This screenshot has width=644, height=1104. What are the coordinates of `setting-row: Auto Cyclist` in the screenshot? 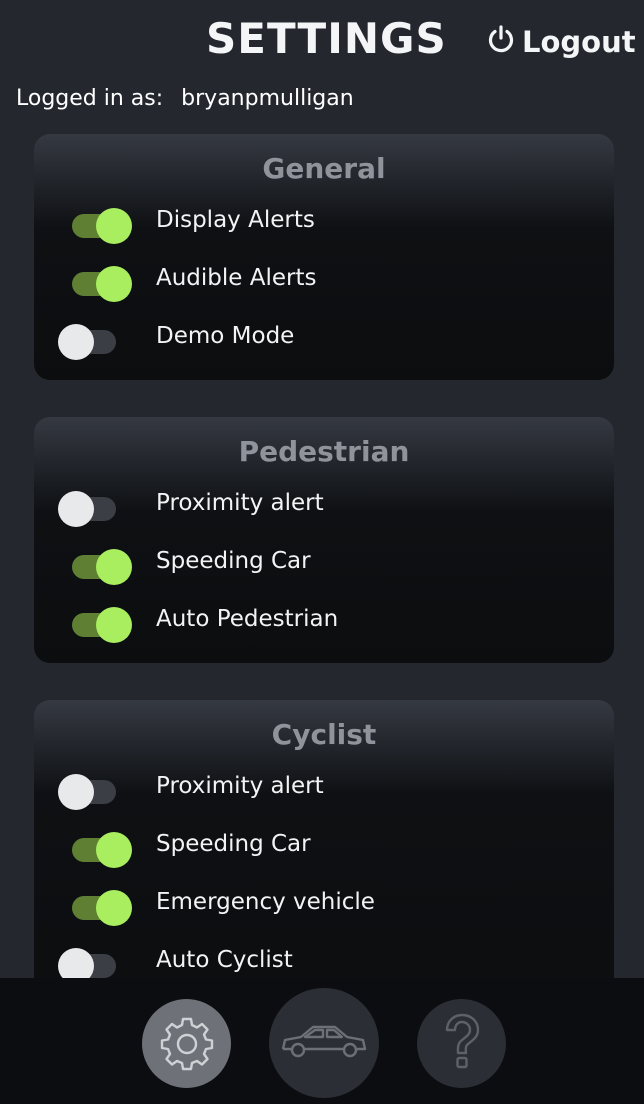 It's located at (324, 963).